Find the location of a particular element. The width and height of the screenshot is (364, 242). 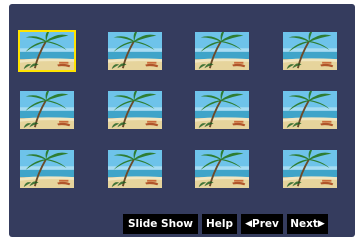

next-button: Next▶ is located at coordinates (307, 224).